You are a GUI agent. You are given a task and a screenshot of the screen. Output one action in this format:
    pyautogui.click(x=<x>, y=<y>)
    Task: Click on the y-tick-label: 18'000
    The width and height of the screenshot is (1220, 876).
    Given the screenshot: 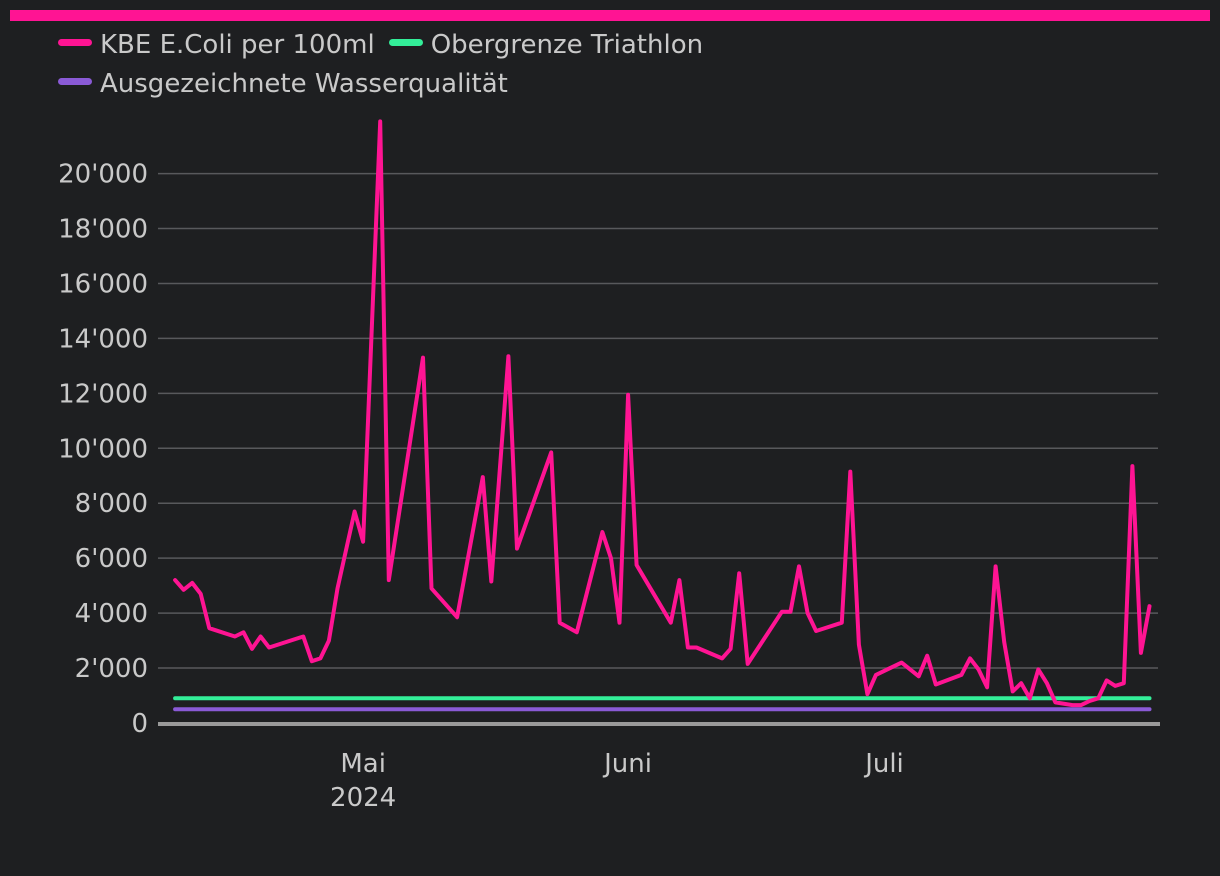 What is the action you would take?
    pyautogui.click(x=103, y=230)
    